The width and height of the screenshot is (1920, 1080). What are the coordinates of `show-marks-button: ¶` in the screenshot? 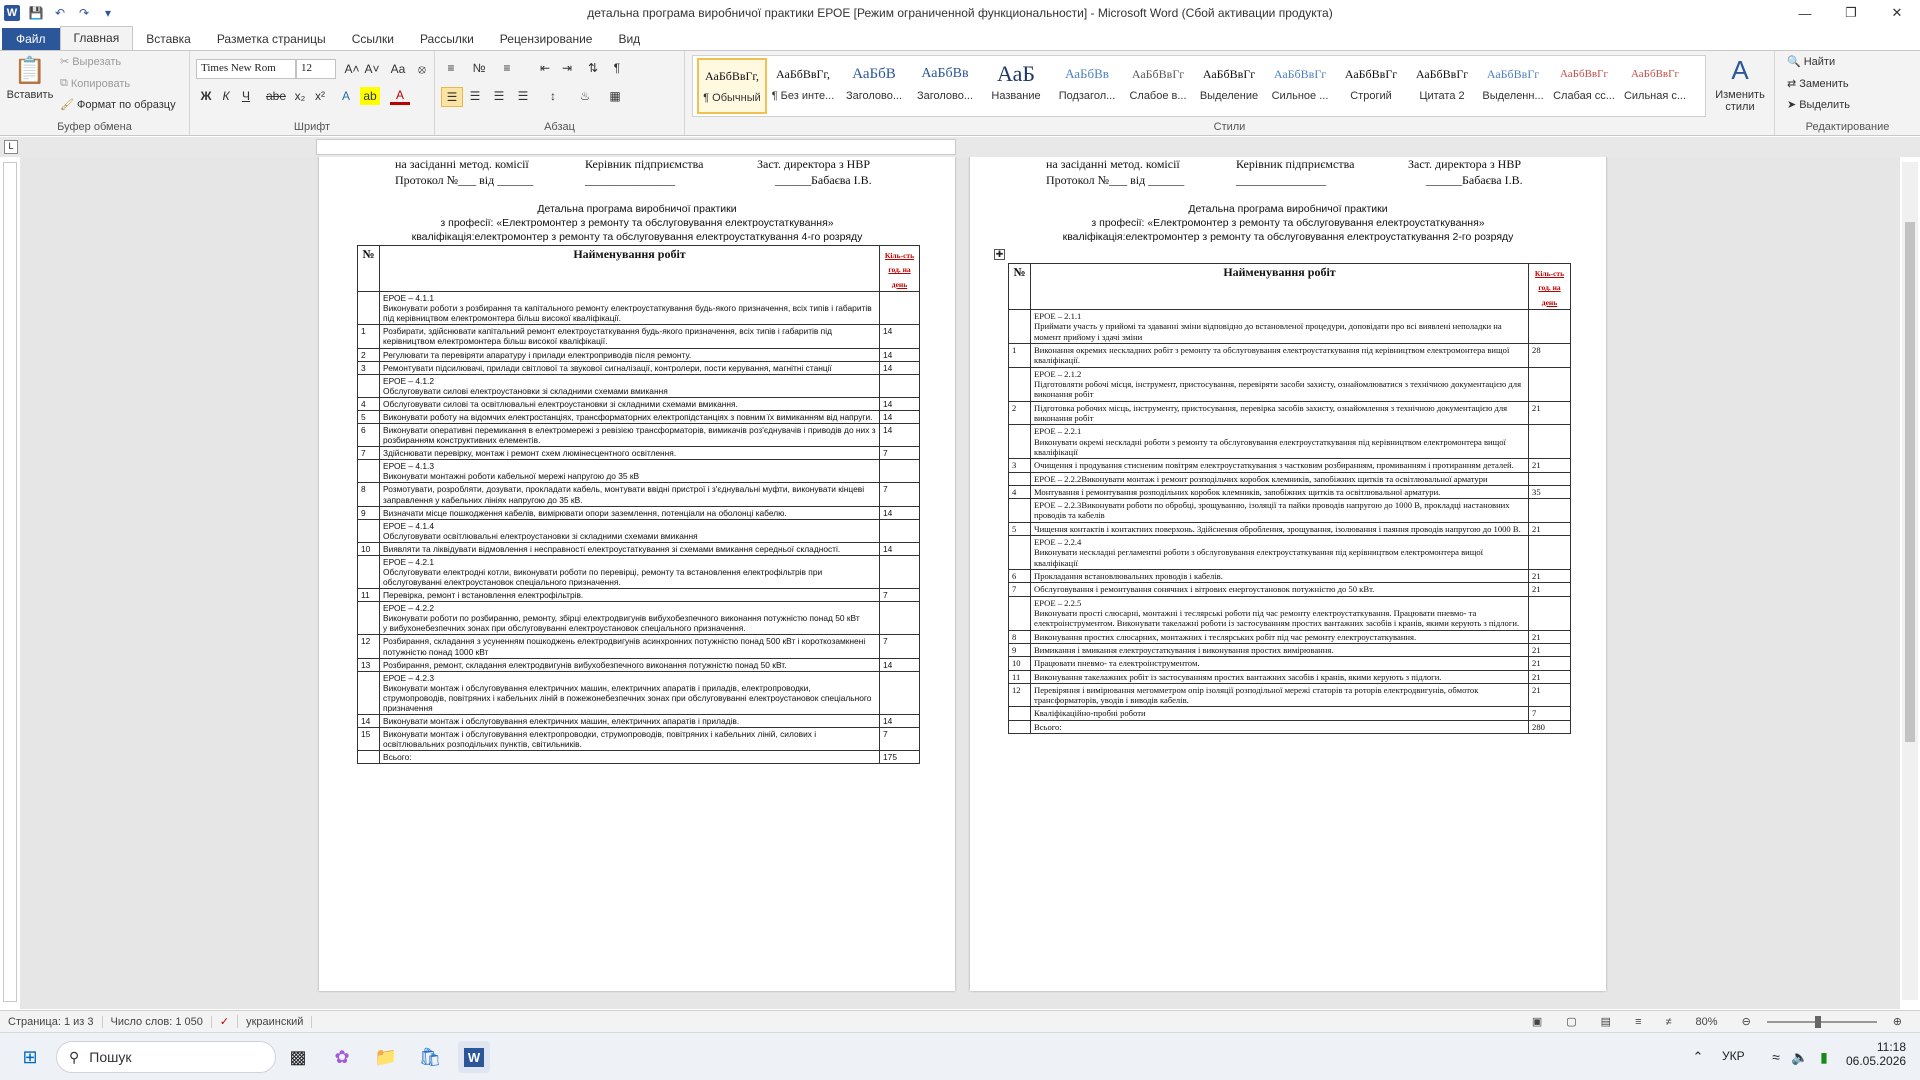 It's located at (617, 68).